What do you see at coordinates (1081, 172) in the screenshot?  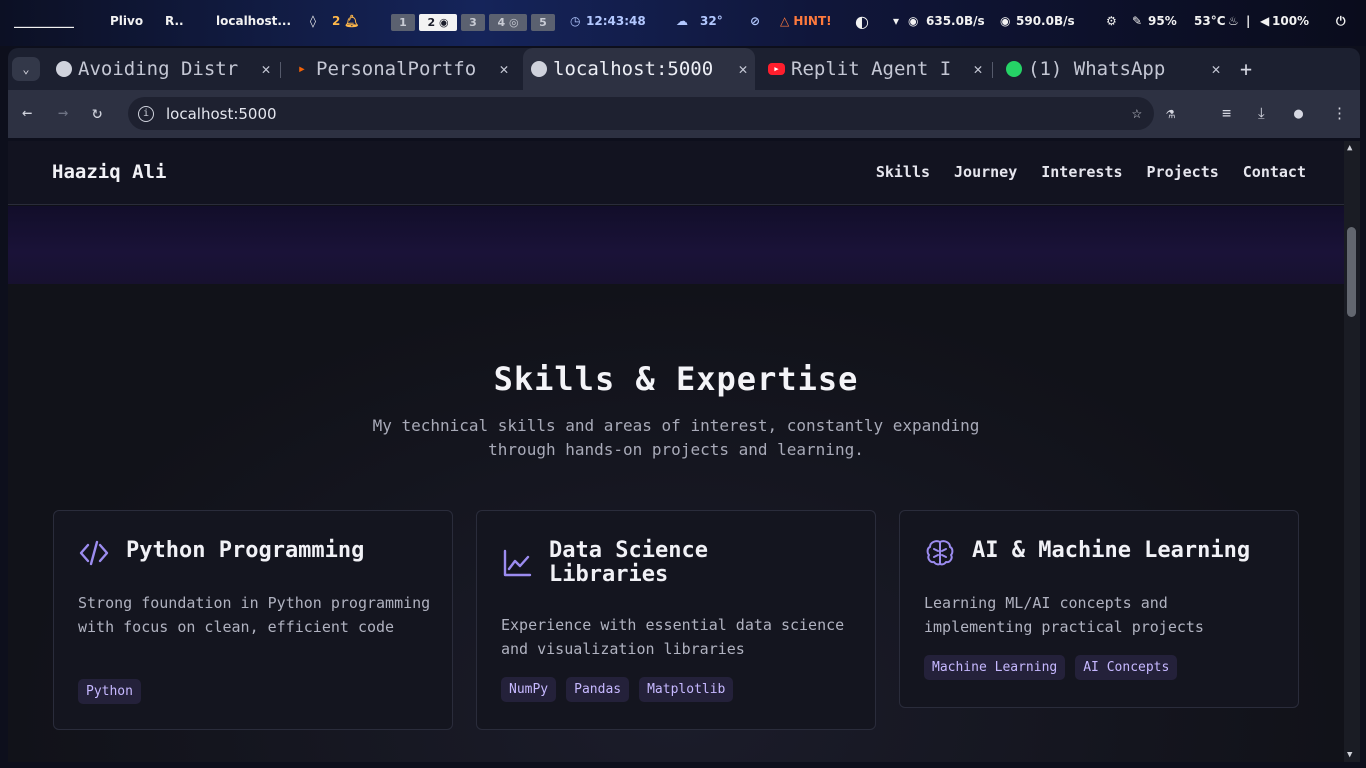 I see `nav-link-interests: Interests` at bounding box center [1081, 172].